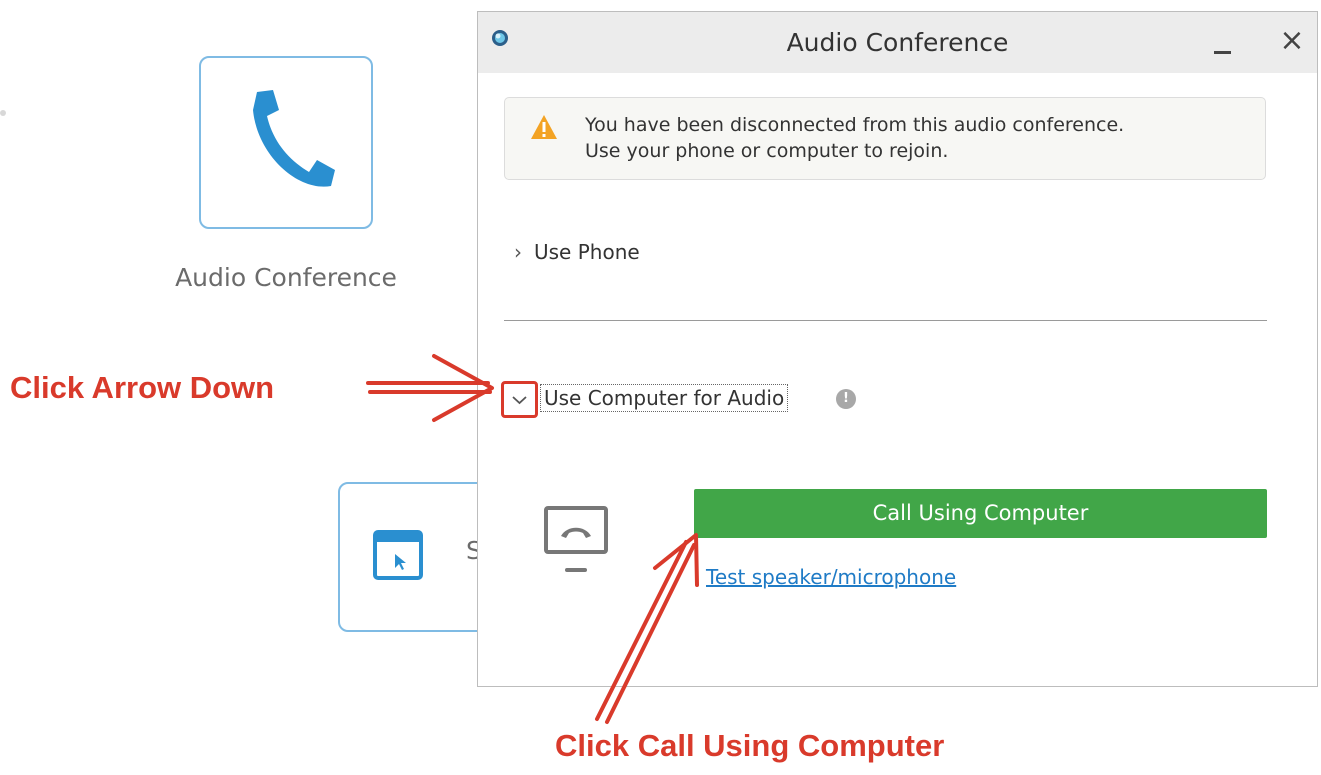 This screenshot has height=775, width=1321. Describe the element at coordinates (750, 745) in the screenshot. I see `annotation-click-call-using-computer: Click Call Using Computer` at that location.